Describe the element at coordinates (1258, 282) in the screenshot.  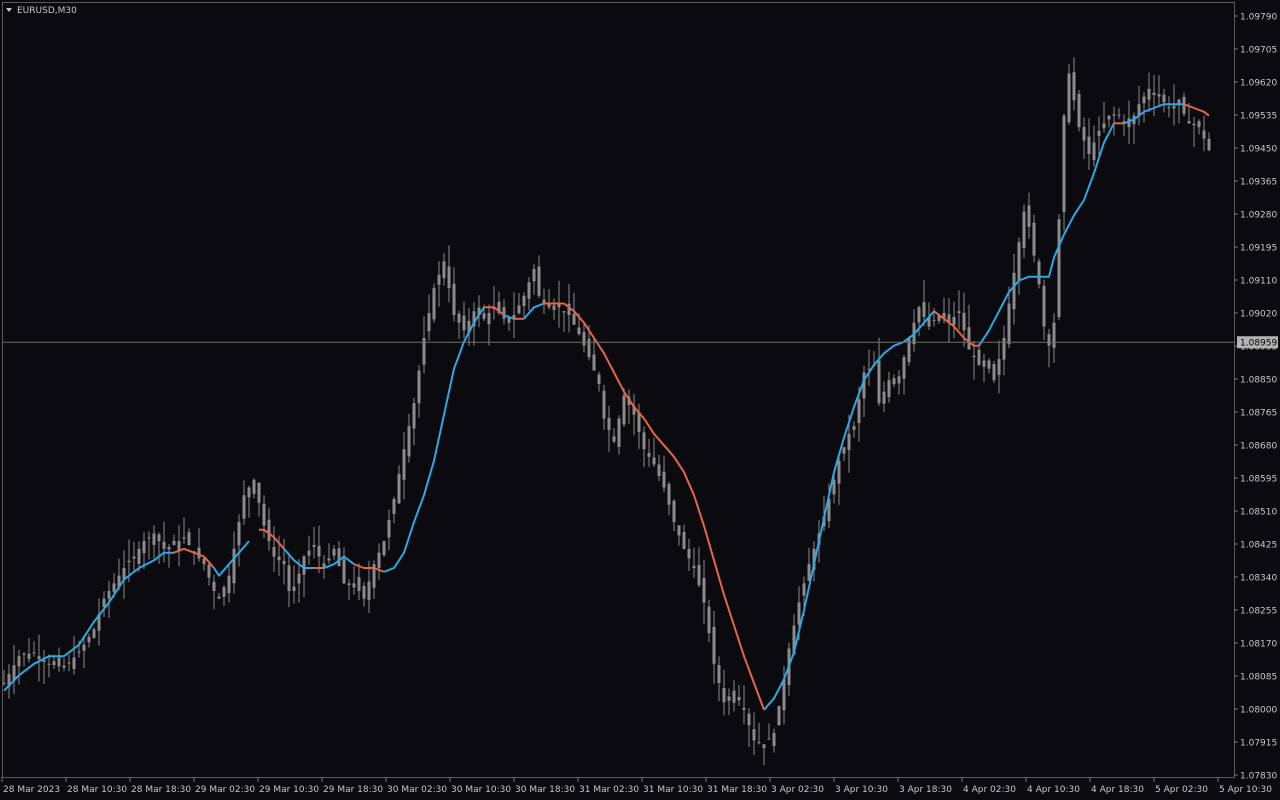
I see `y-tick-label: 1.09110` at that location.